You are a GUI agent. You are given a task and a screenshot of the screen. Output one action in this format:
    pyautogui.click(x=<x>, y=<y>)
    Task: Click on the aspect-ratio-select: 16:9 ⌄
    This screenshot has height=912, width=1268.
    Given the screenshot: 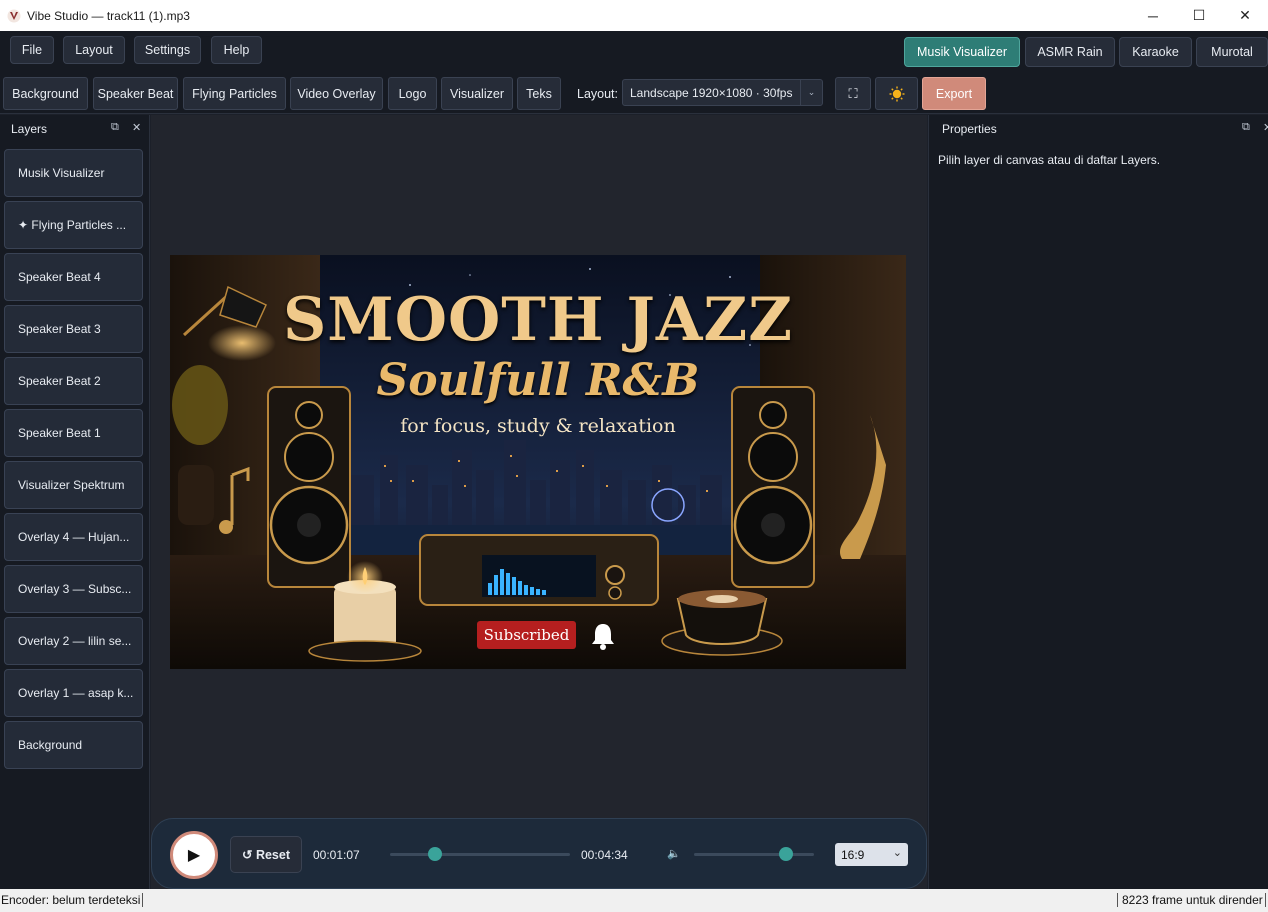 What is the action you would take?
    pyautogui.click(x=871, y=854)
    